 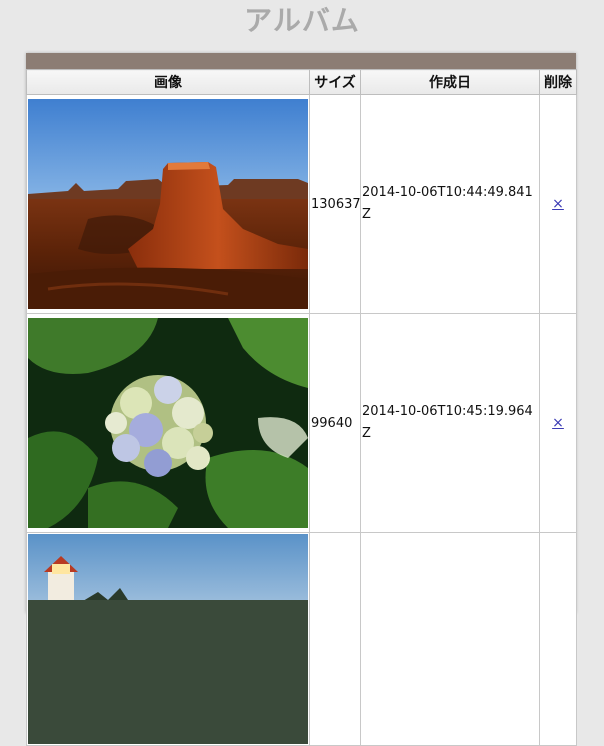 What do you see at coordinates (558, 639) in the screenshot?
I see `delete-cell` at bounding box center [558, 639].